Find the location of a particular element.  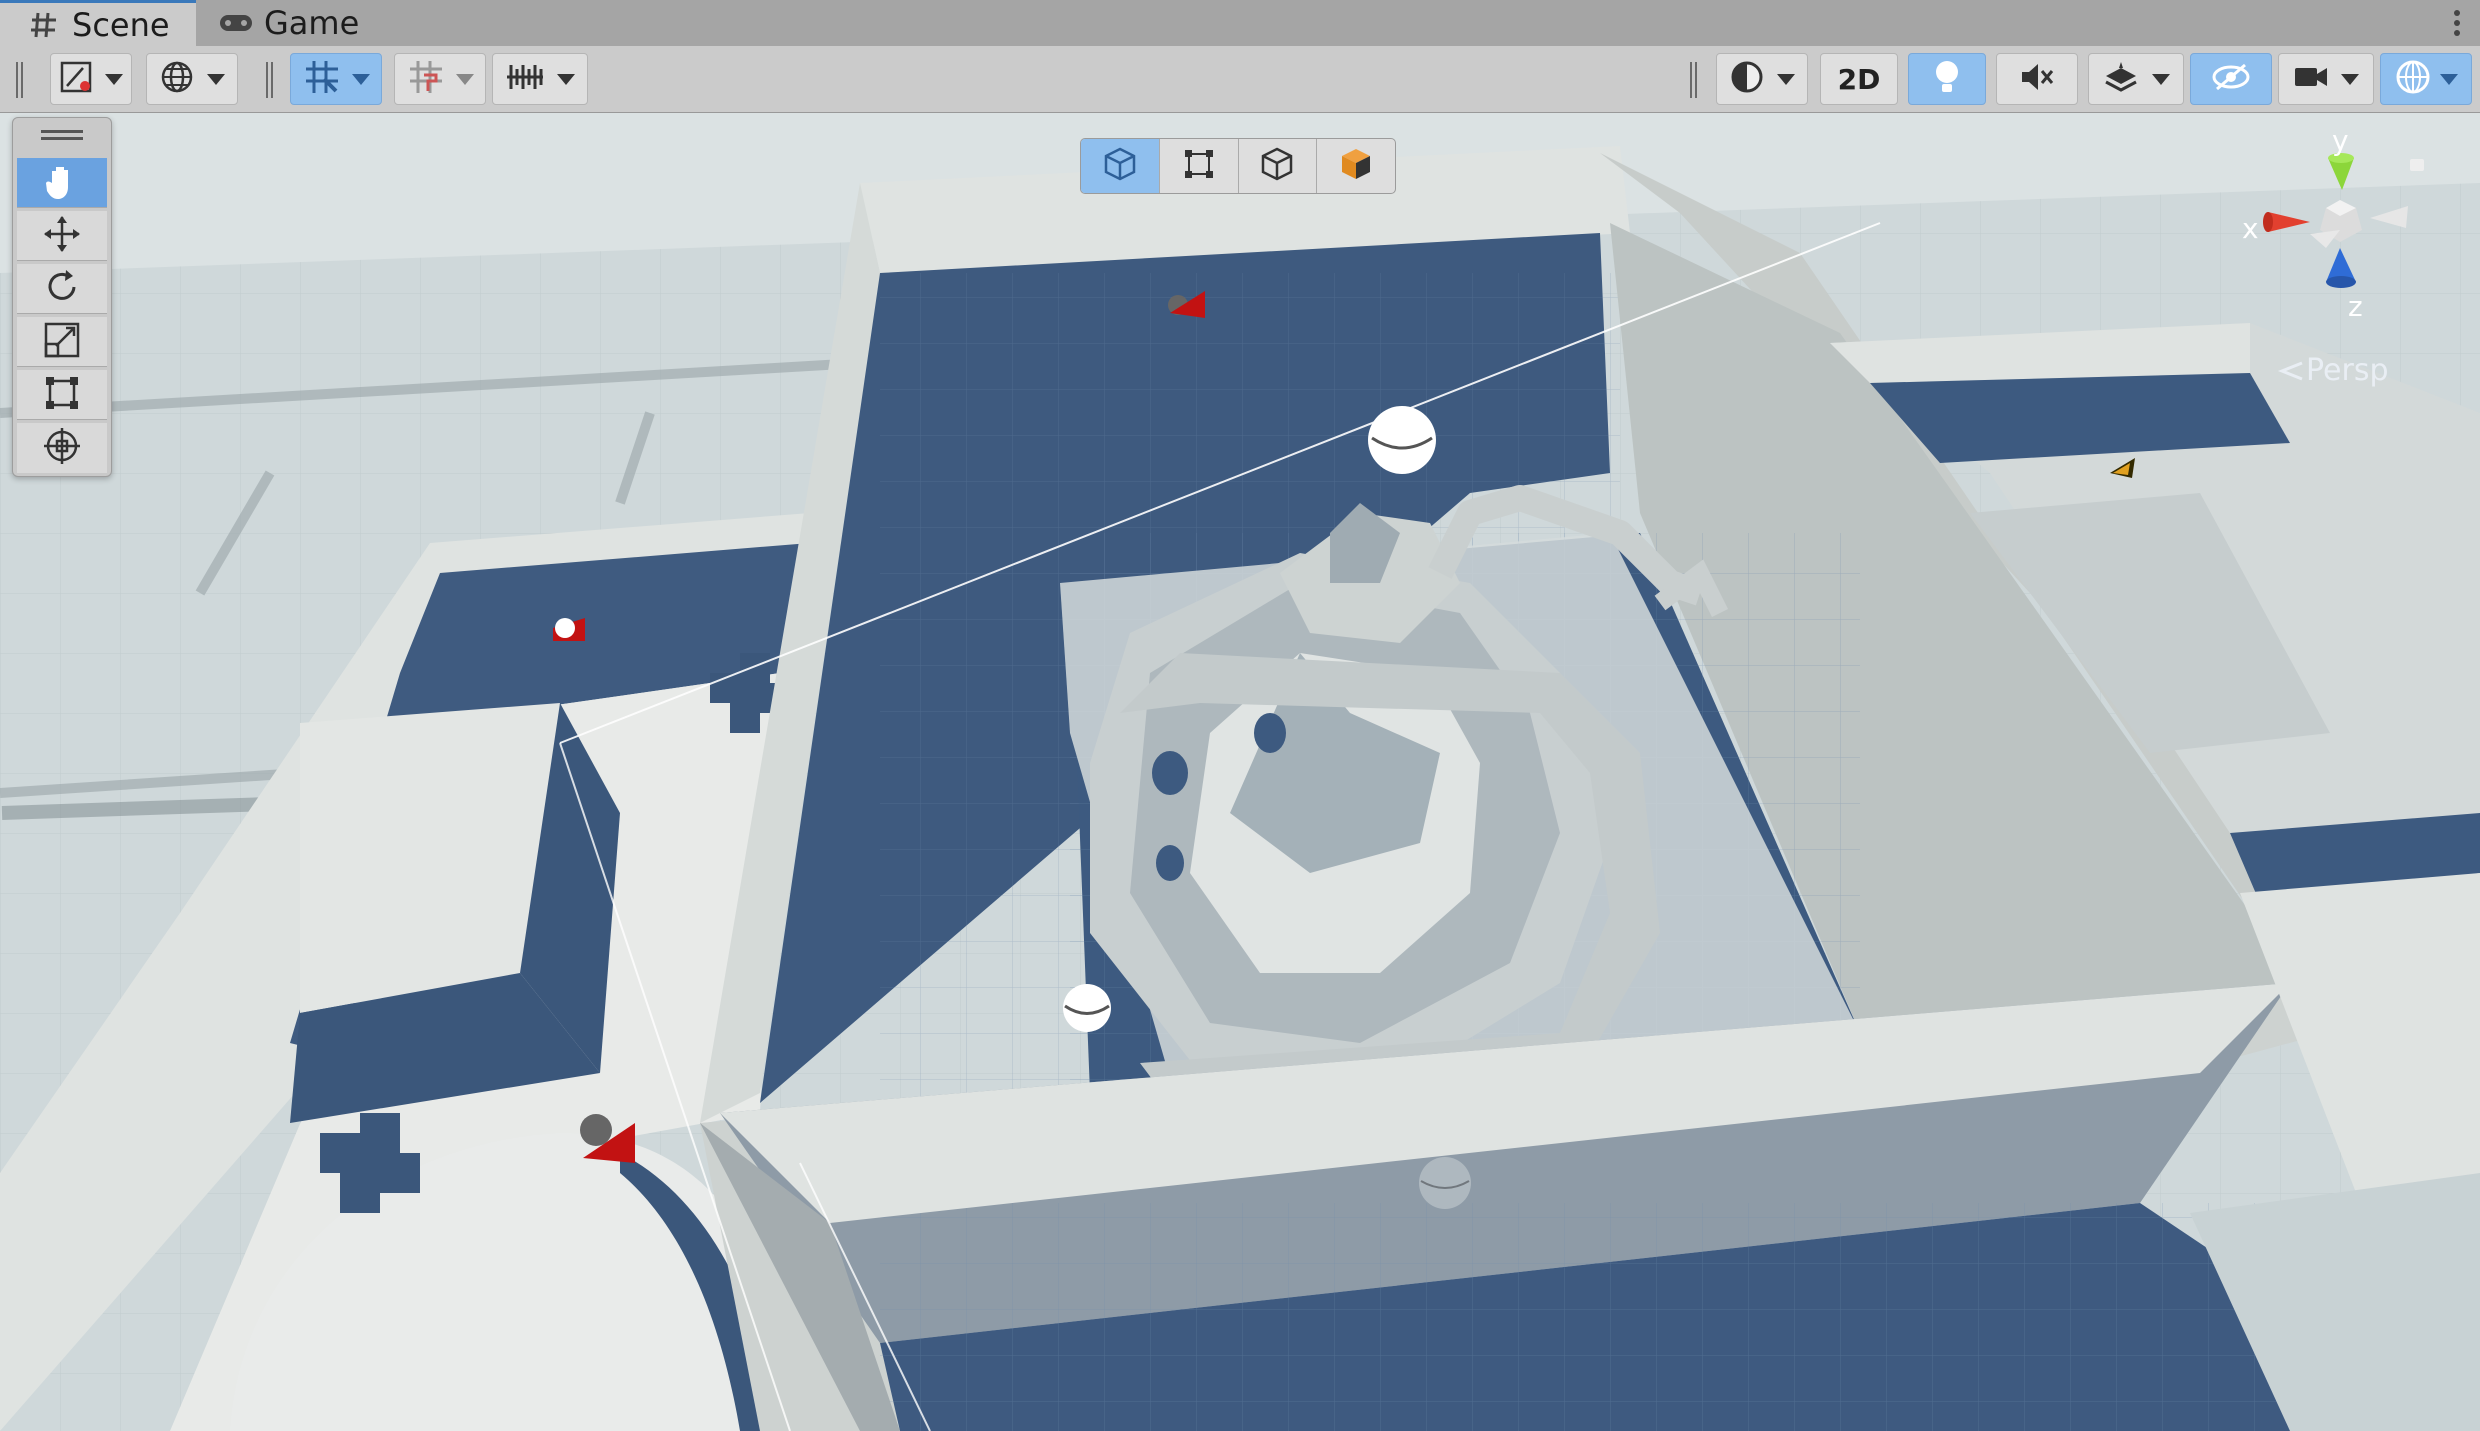

audio-mute-icon is located at coordinates (2037, 79).